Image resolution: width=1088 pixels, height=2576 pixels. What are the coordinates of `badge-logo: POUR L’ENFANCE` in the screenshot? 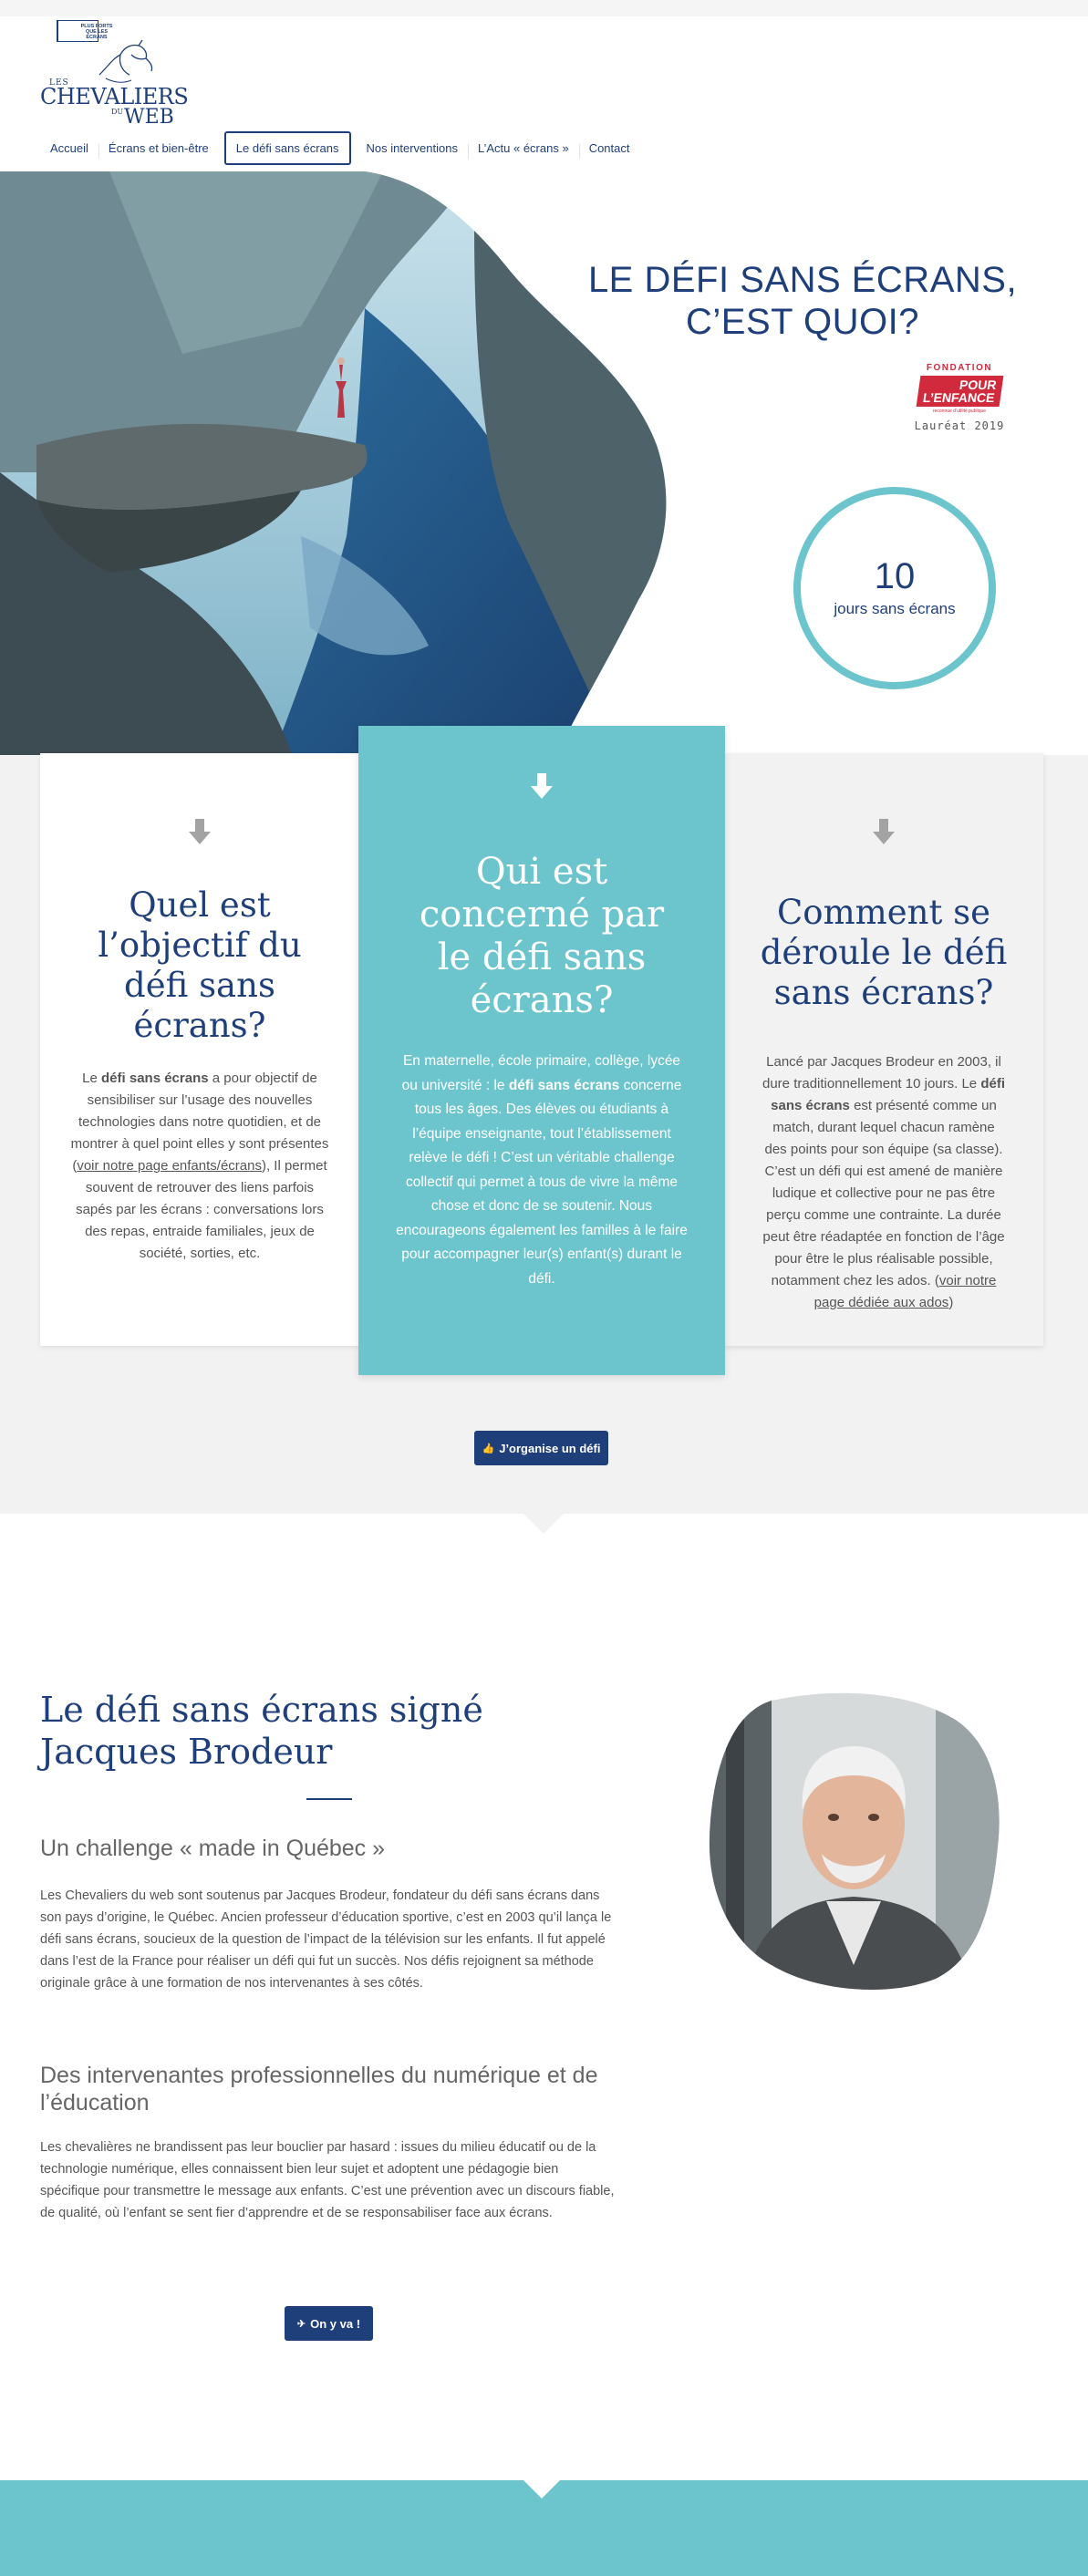 It's located at (959, 391).